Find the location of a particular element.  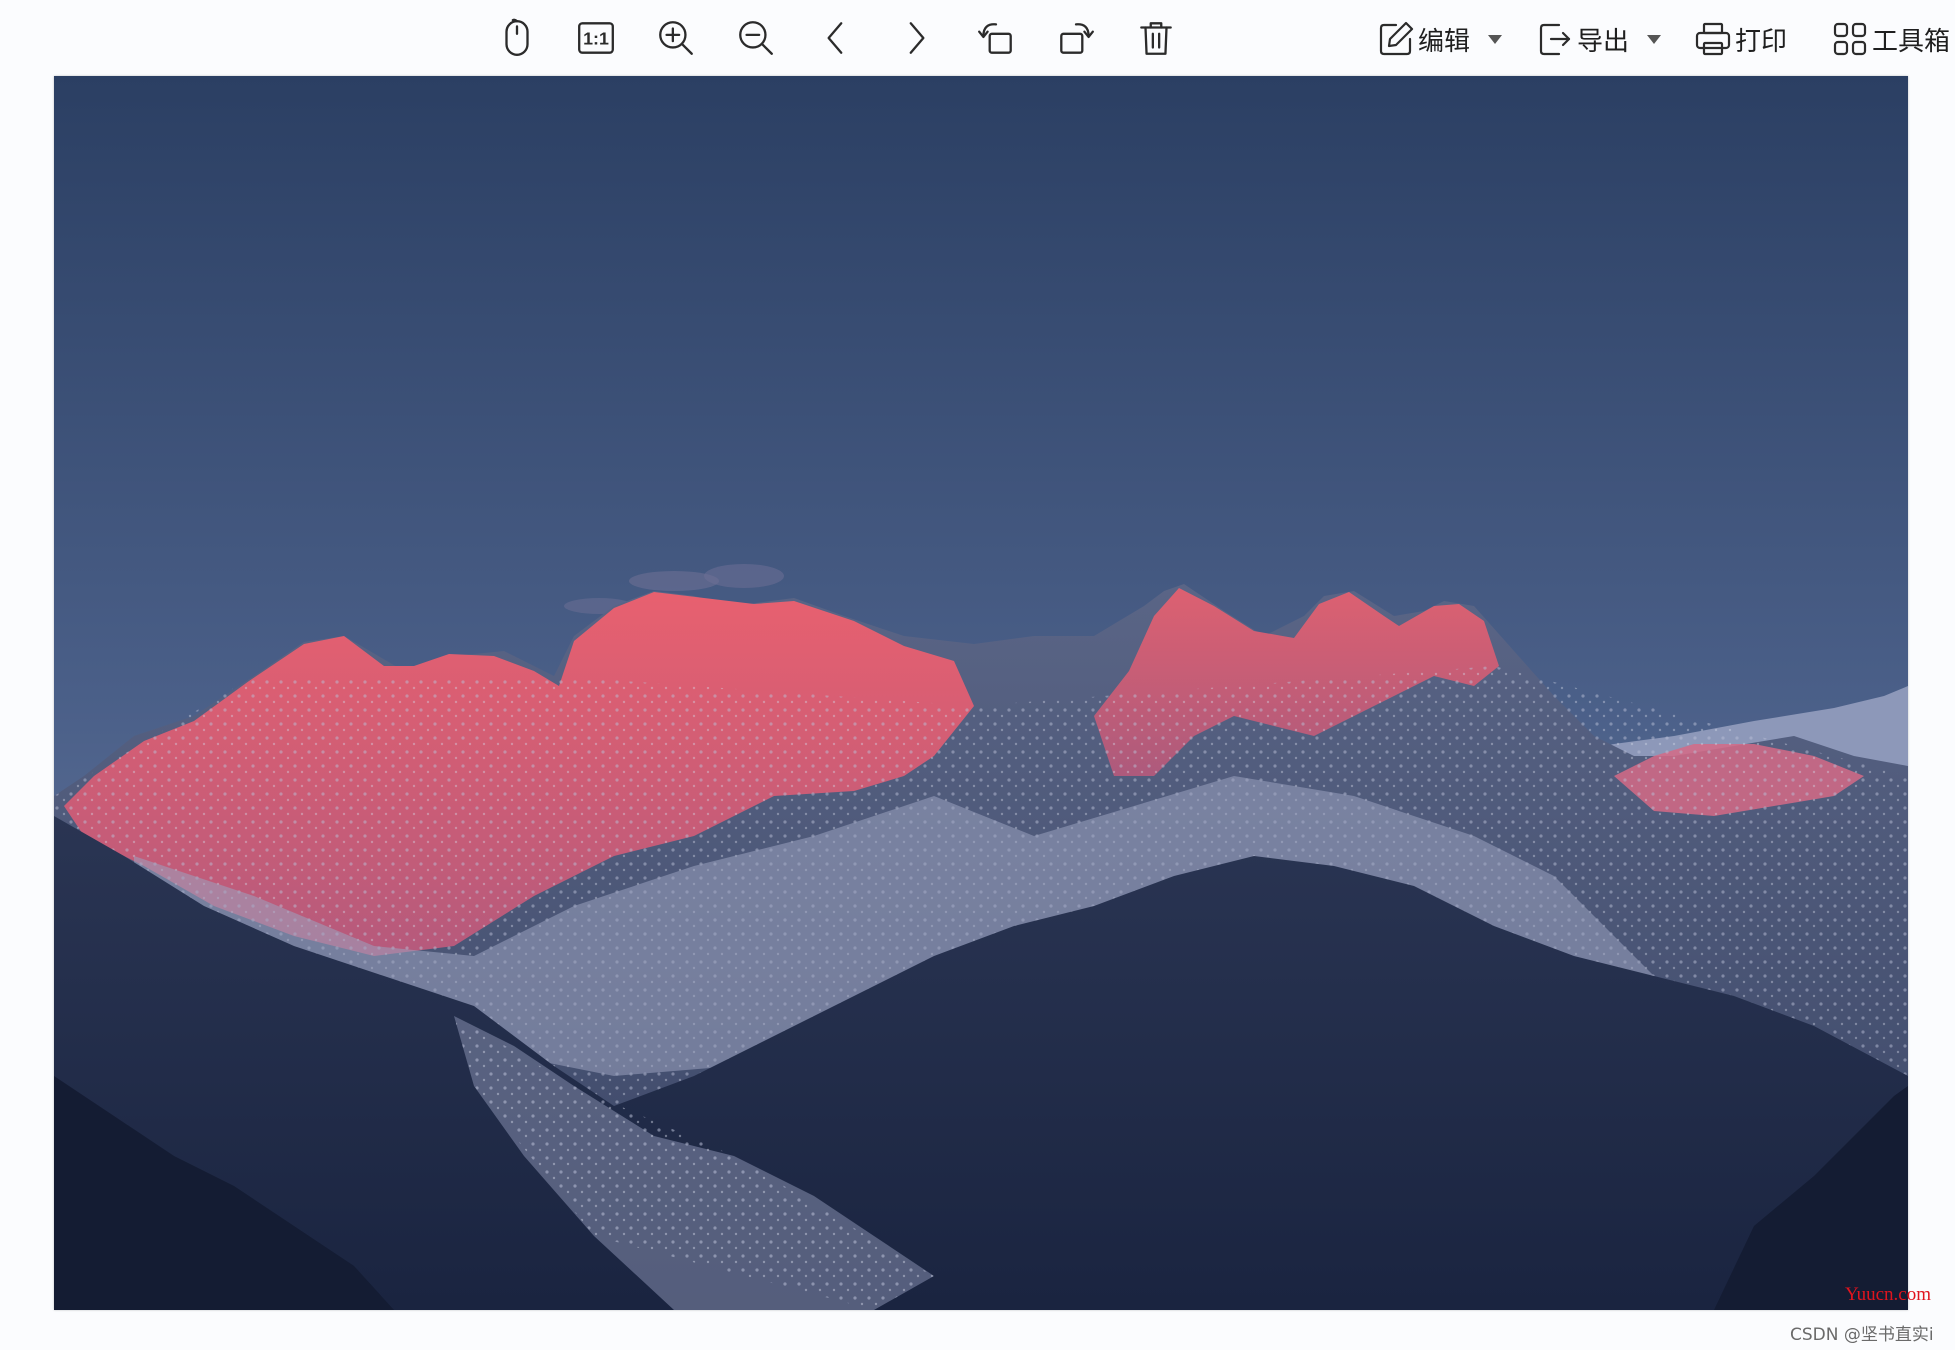

mouse-icon is located at coordinates (517, 38).